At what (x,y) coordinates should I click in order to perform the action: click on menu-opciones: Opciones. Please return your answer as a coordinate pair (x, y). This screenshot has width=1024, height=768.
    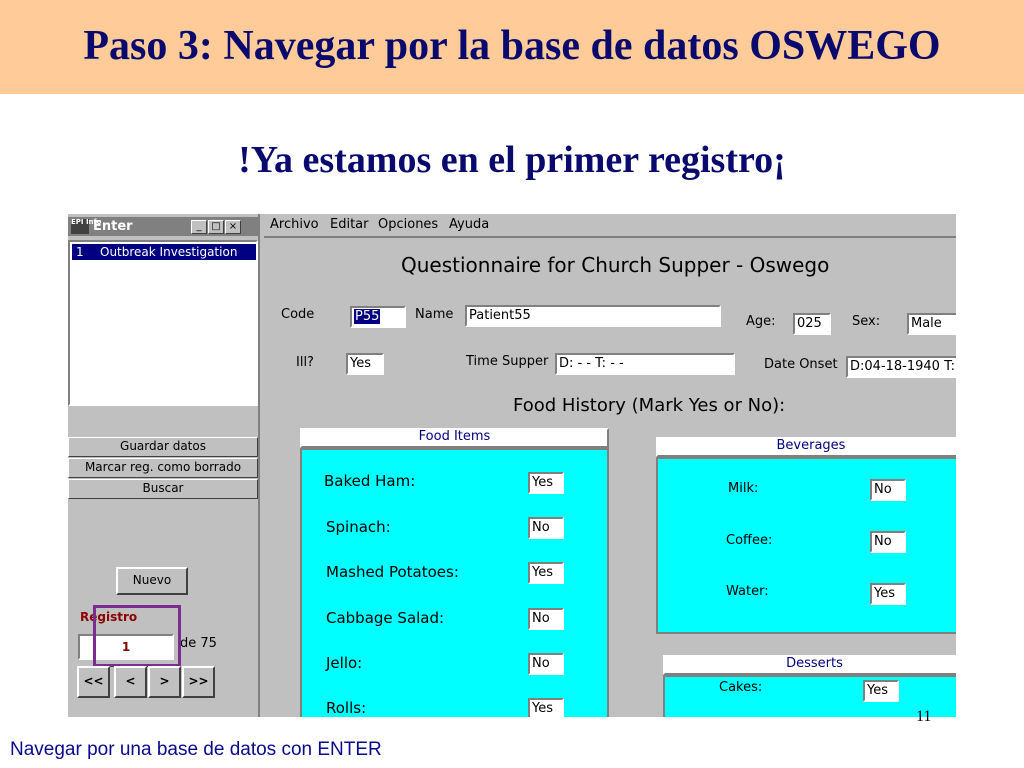
    Looking at the image, I should click on (408, 224).